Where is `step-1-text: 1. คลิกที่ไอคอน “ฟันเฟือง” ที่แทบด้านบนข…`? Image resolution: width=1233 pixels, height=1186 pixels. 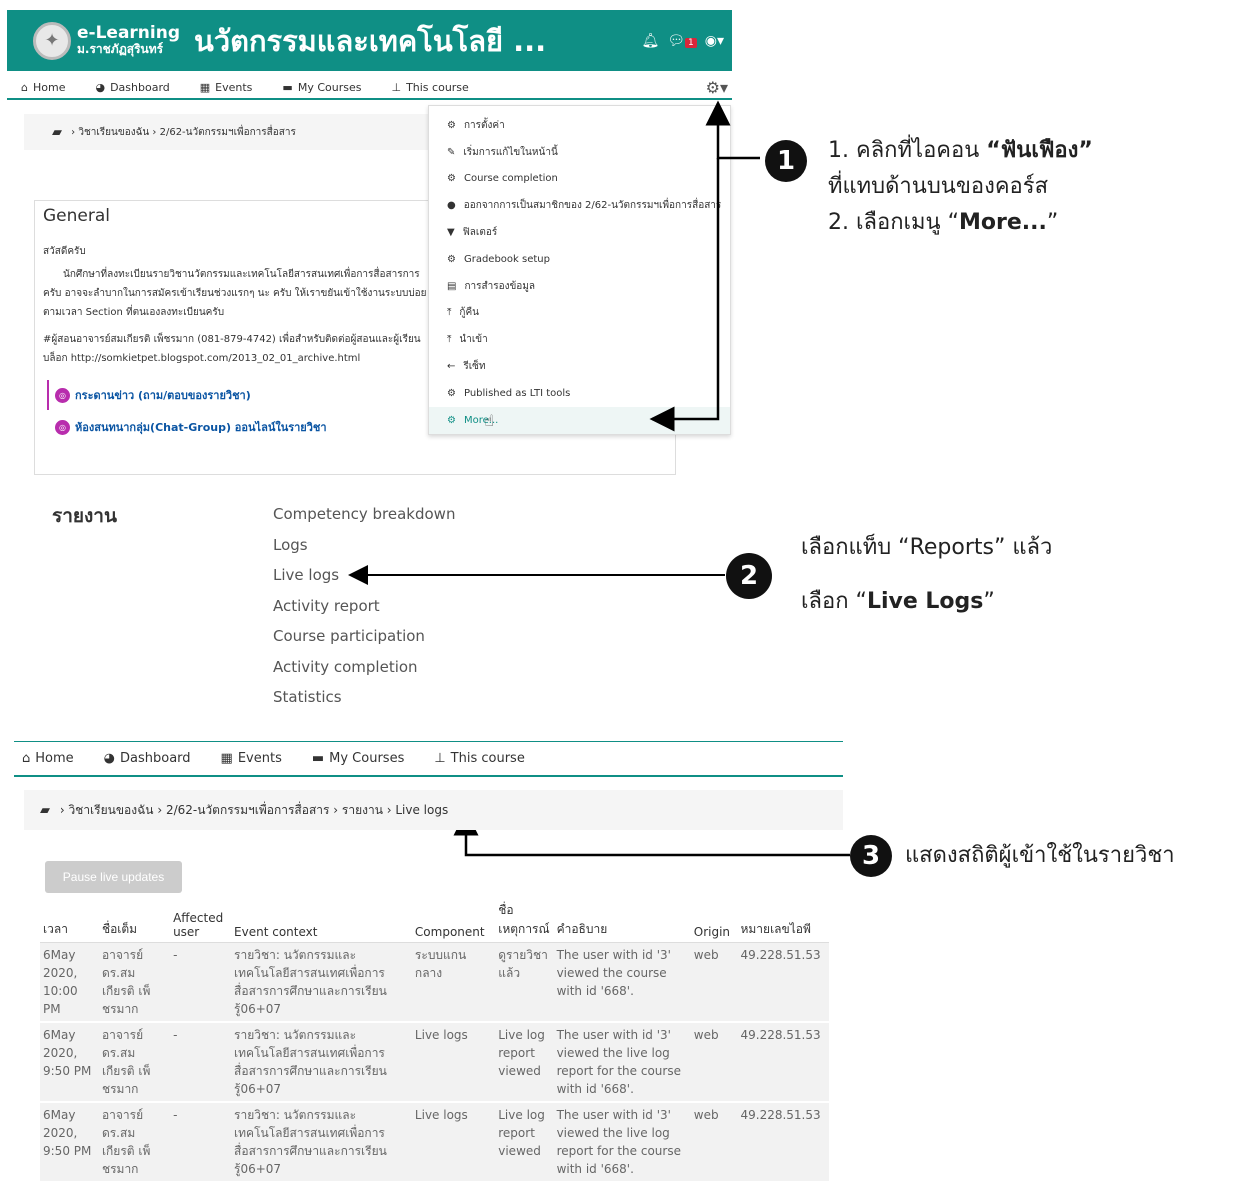
step-1-text: 1. คลิกที่ไอคอน “ฟันเฟือง” ที่แทบด้านบนข… is located at coordinates (960, 187).